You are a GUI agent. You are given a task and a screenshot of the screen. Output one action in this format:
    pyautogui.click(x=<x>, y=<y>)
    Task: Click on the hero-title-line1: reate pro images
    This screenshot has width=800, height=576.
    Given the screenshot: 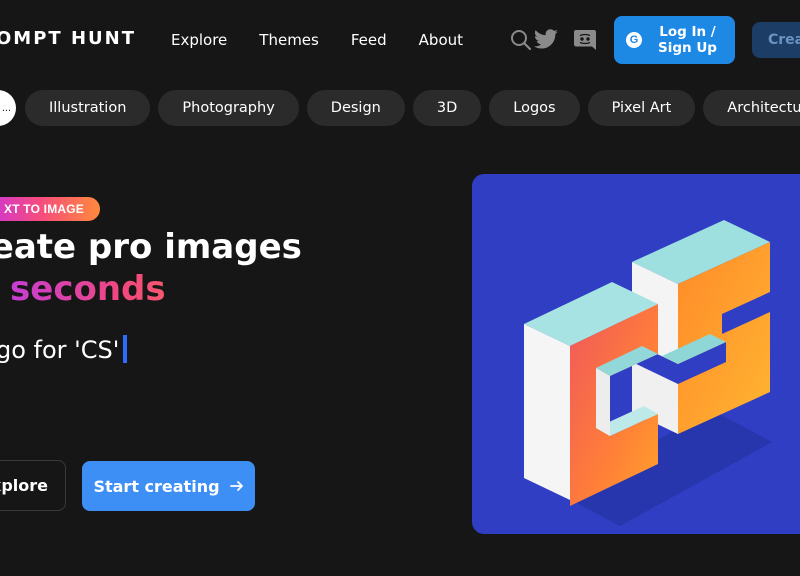 What is the action you would take?
    pyautogui.click(x=151, y=247)
    